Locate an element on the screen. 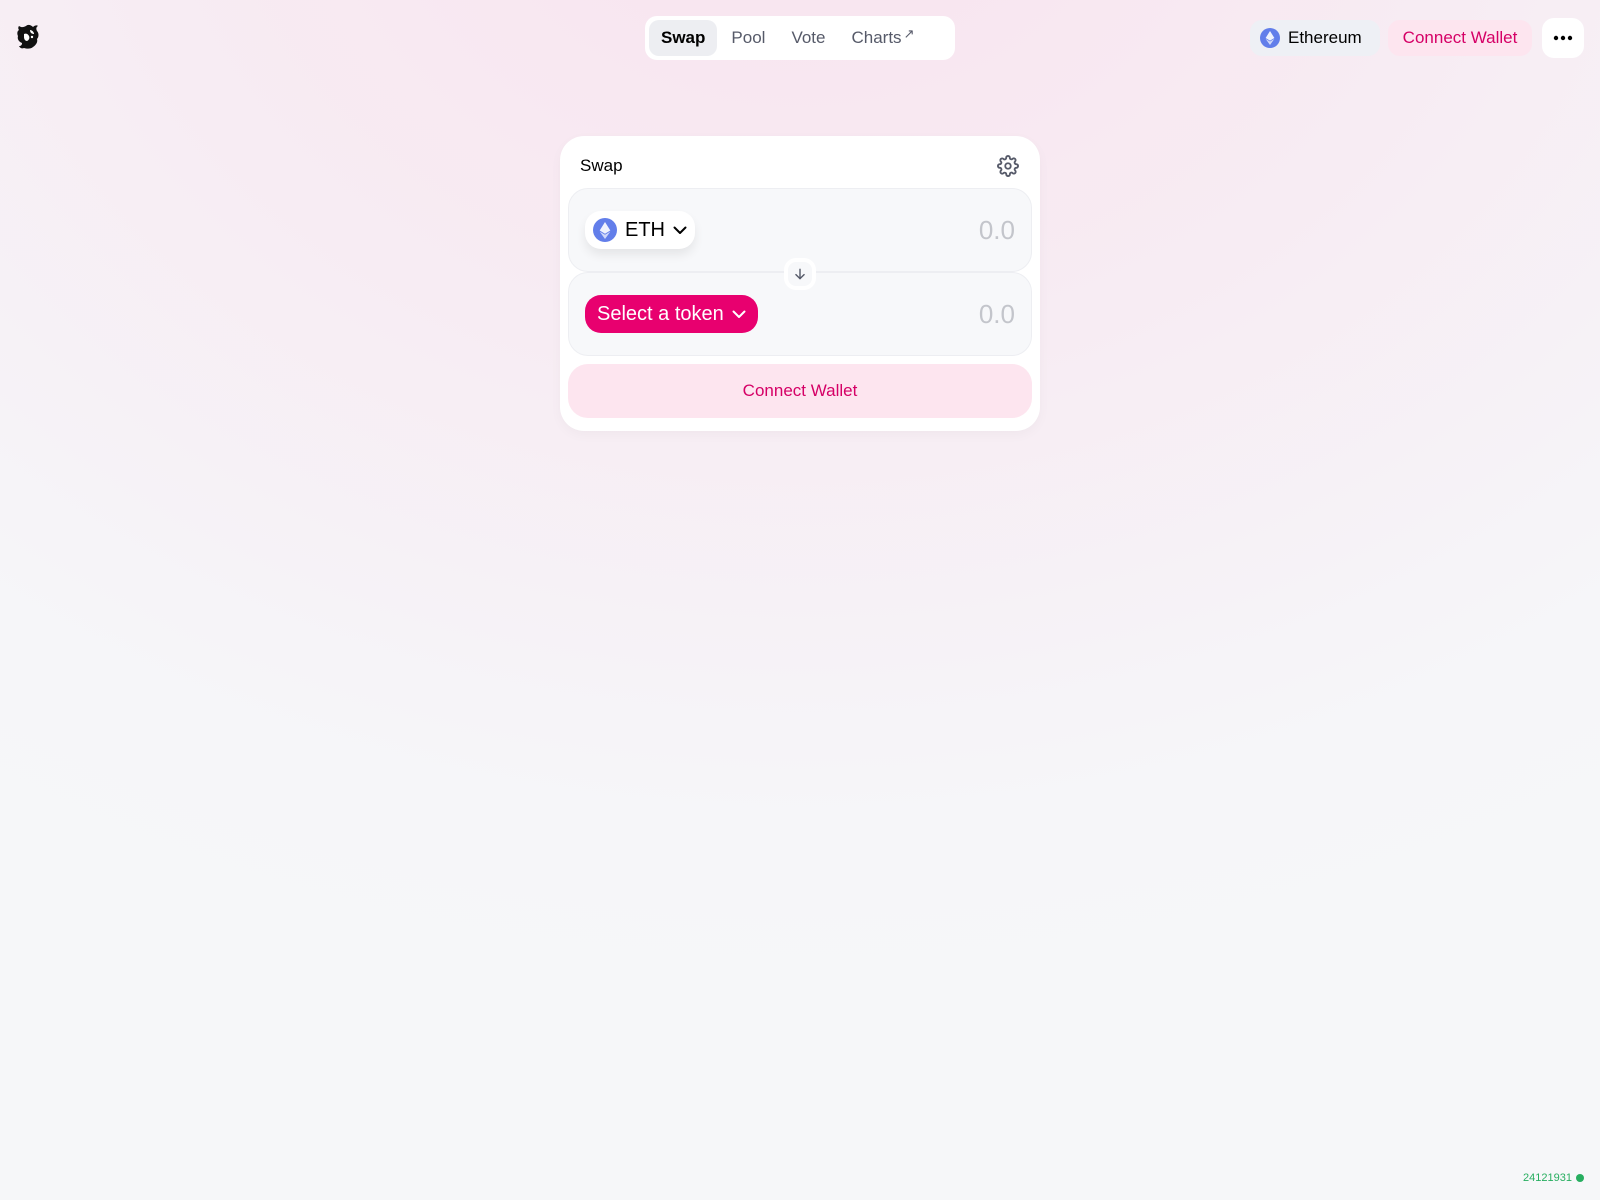 This screenshot has width=1600, height=1200. tab-pool-label: Pool is located at coordinates (748, 37).